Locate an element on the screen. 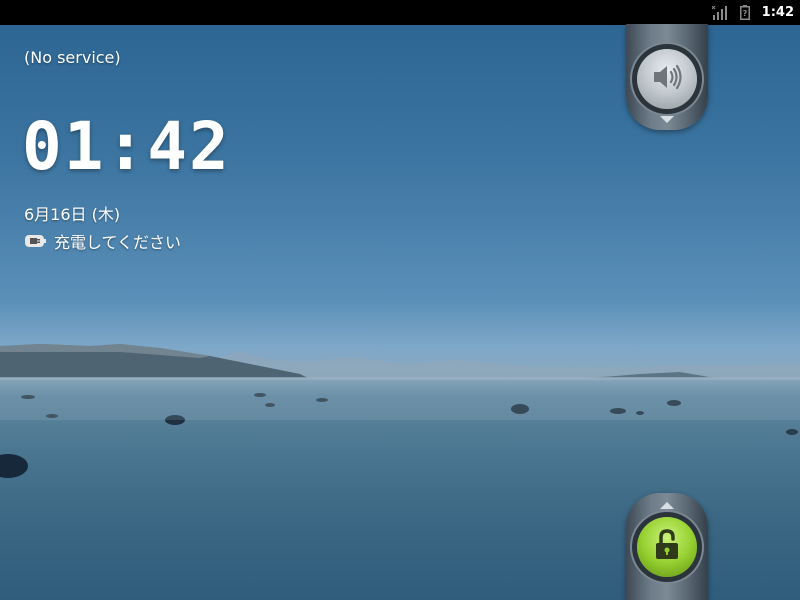 This screenshot has height=600, width=800. battery-plug-icon is located at coordinates (35, 241).